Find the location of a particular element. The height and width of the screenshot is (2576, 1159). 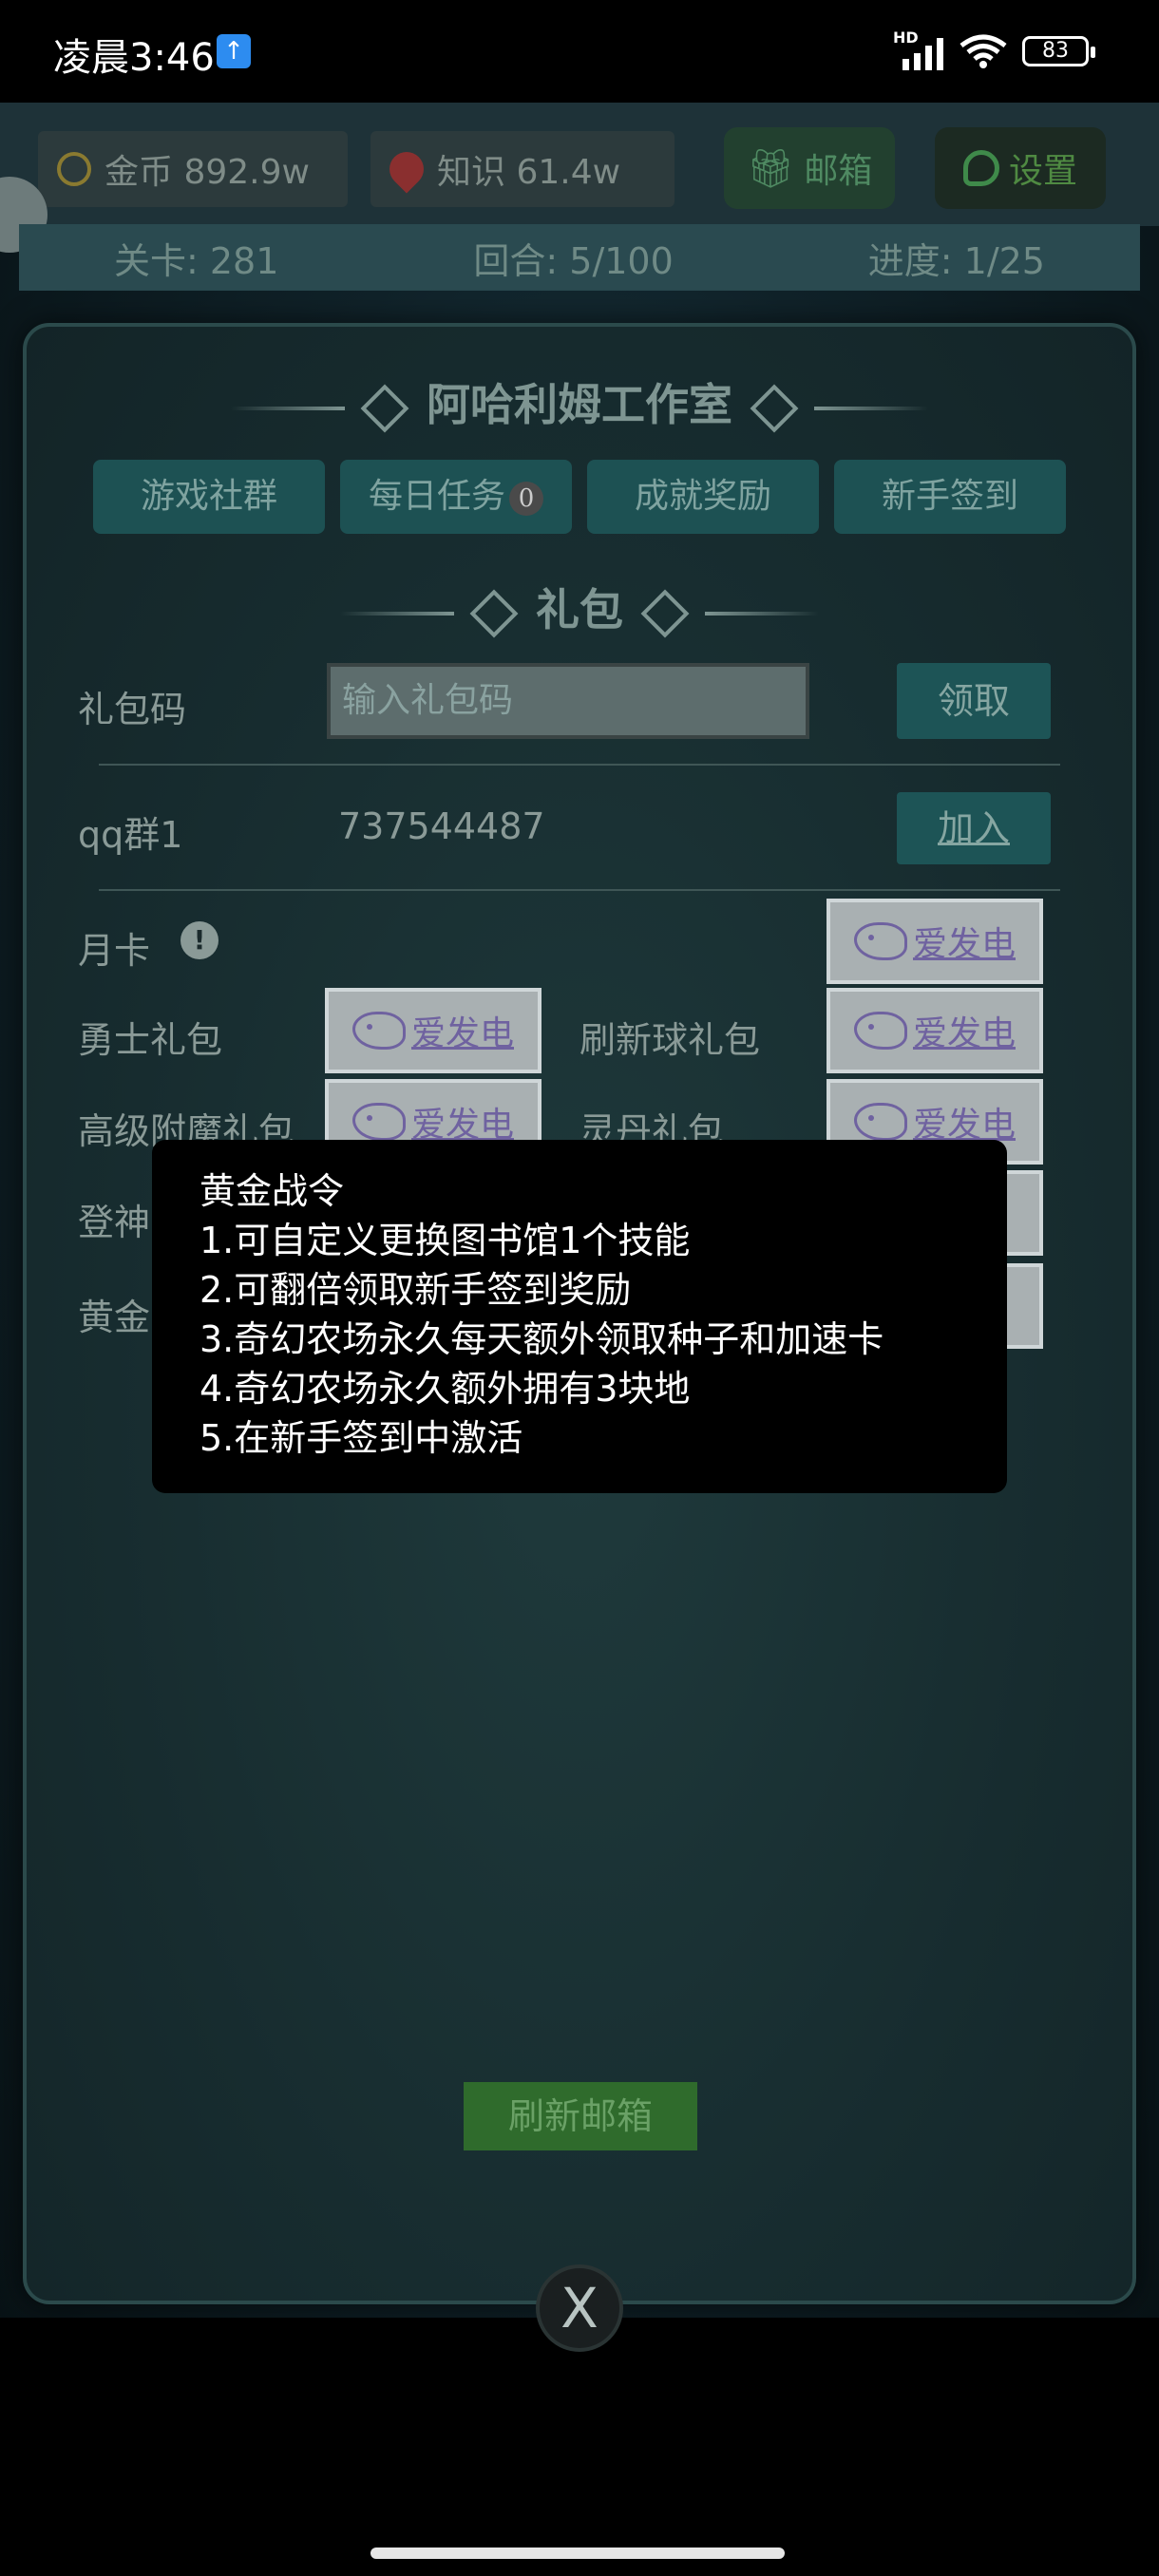

afd-button-warrior: 爱发电 is located at coordinates (433, 1030).